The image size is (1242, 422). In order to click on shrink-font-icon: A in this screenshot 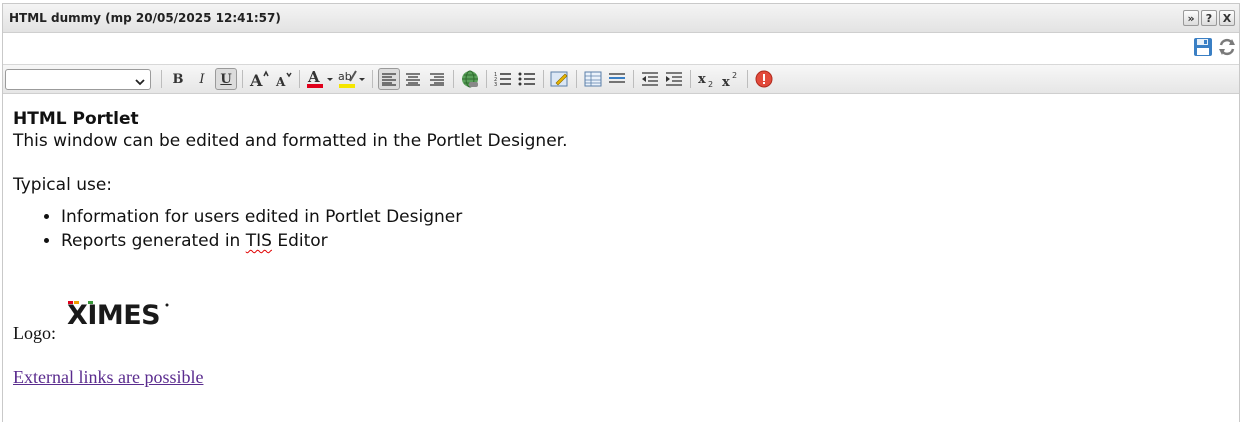, I will do `click(283, 80)`.